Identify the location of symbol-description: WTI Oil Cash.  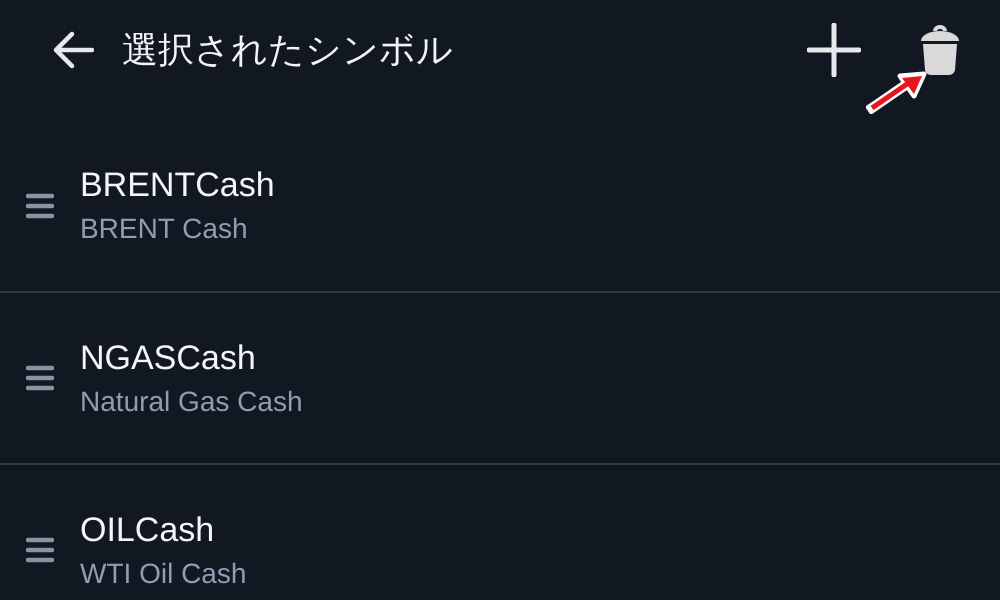
(163, 574).